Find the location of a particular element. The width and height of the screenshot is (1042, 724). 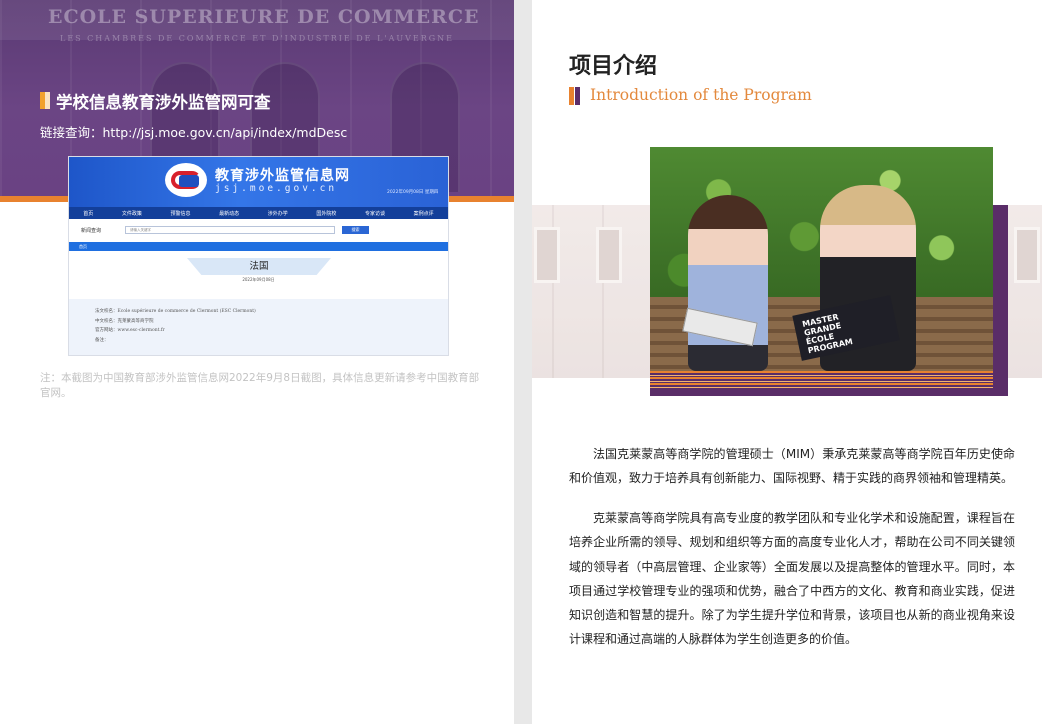

students-photo: MASTER GRANDE ÉCOLE PROGRAM is located at coordinates (821, 259).